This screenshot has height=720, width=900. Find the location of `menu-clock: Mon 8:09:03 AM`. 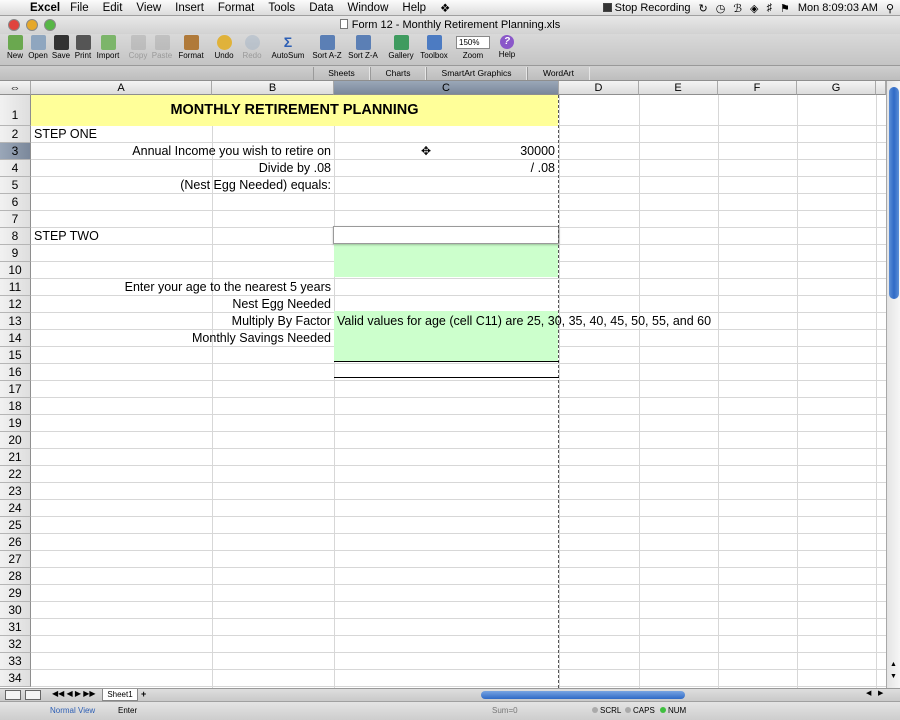

menu-clock: Mon 8:09:03 AM is located at coordinates (838, 8).